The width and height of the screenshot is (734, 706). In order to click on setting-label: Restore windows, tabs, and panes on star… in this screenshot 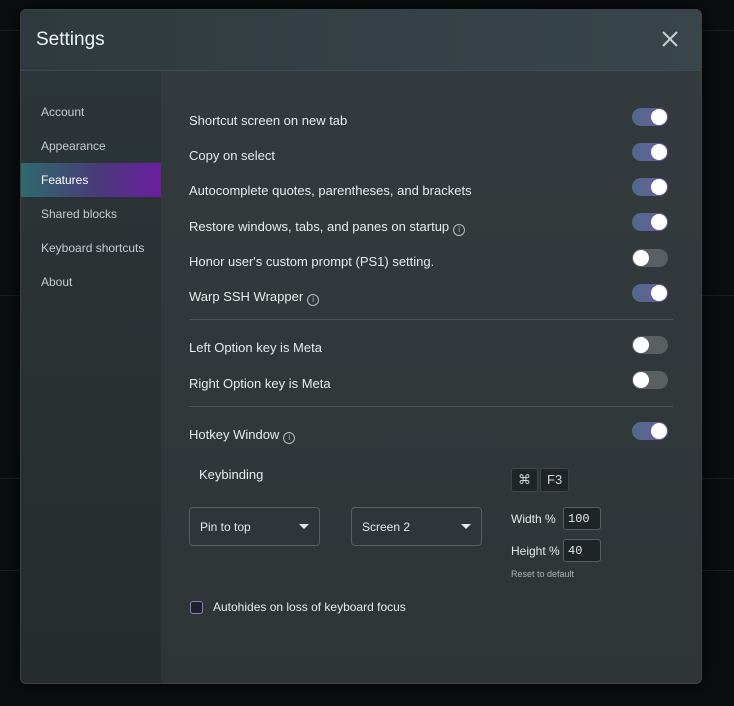, I will do `click(327, 227)`.